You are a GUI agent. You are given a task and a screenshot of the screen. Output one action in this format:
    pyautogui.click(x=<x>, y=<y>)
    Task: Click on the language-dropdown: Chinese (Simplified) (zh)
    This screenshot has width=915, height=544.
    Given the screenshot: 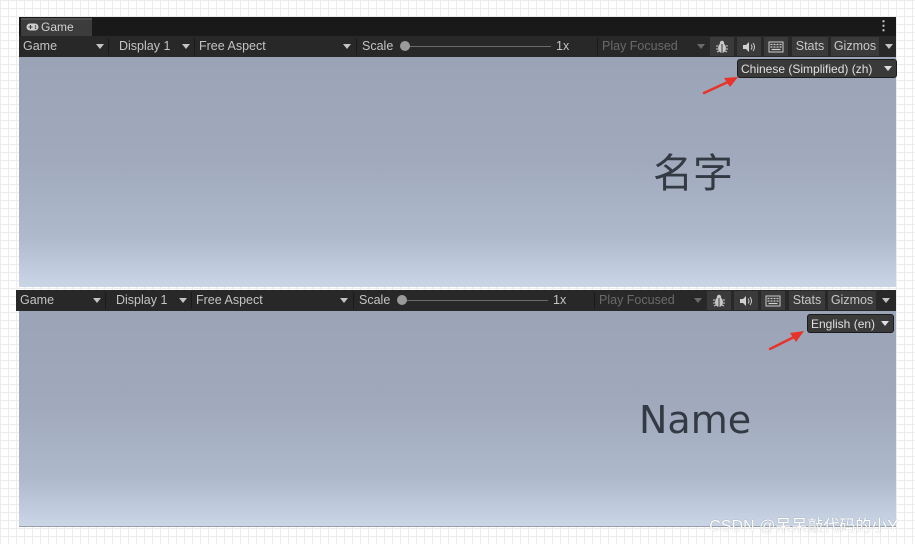 What is the action you would take?
    pyautogui.click(x=817, y=68)
    